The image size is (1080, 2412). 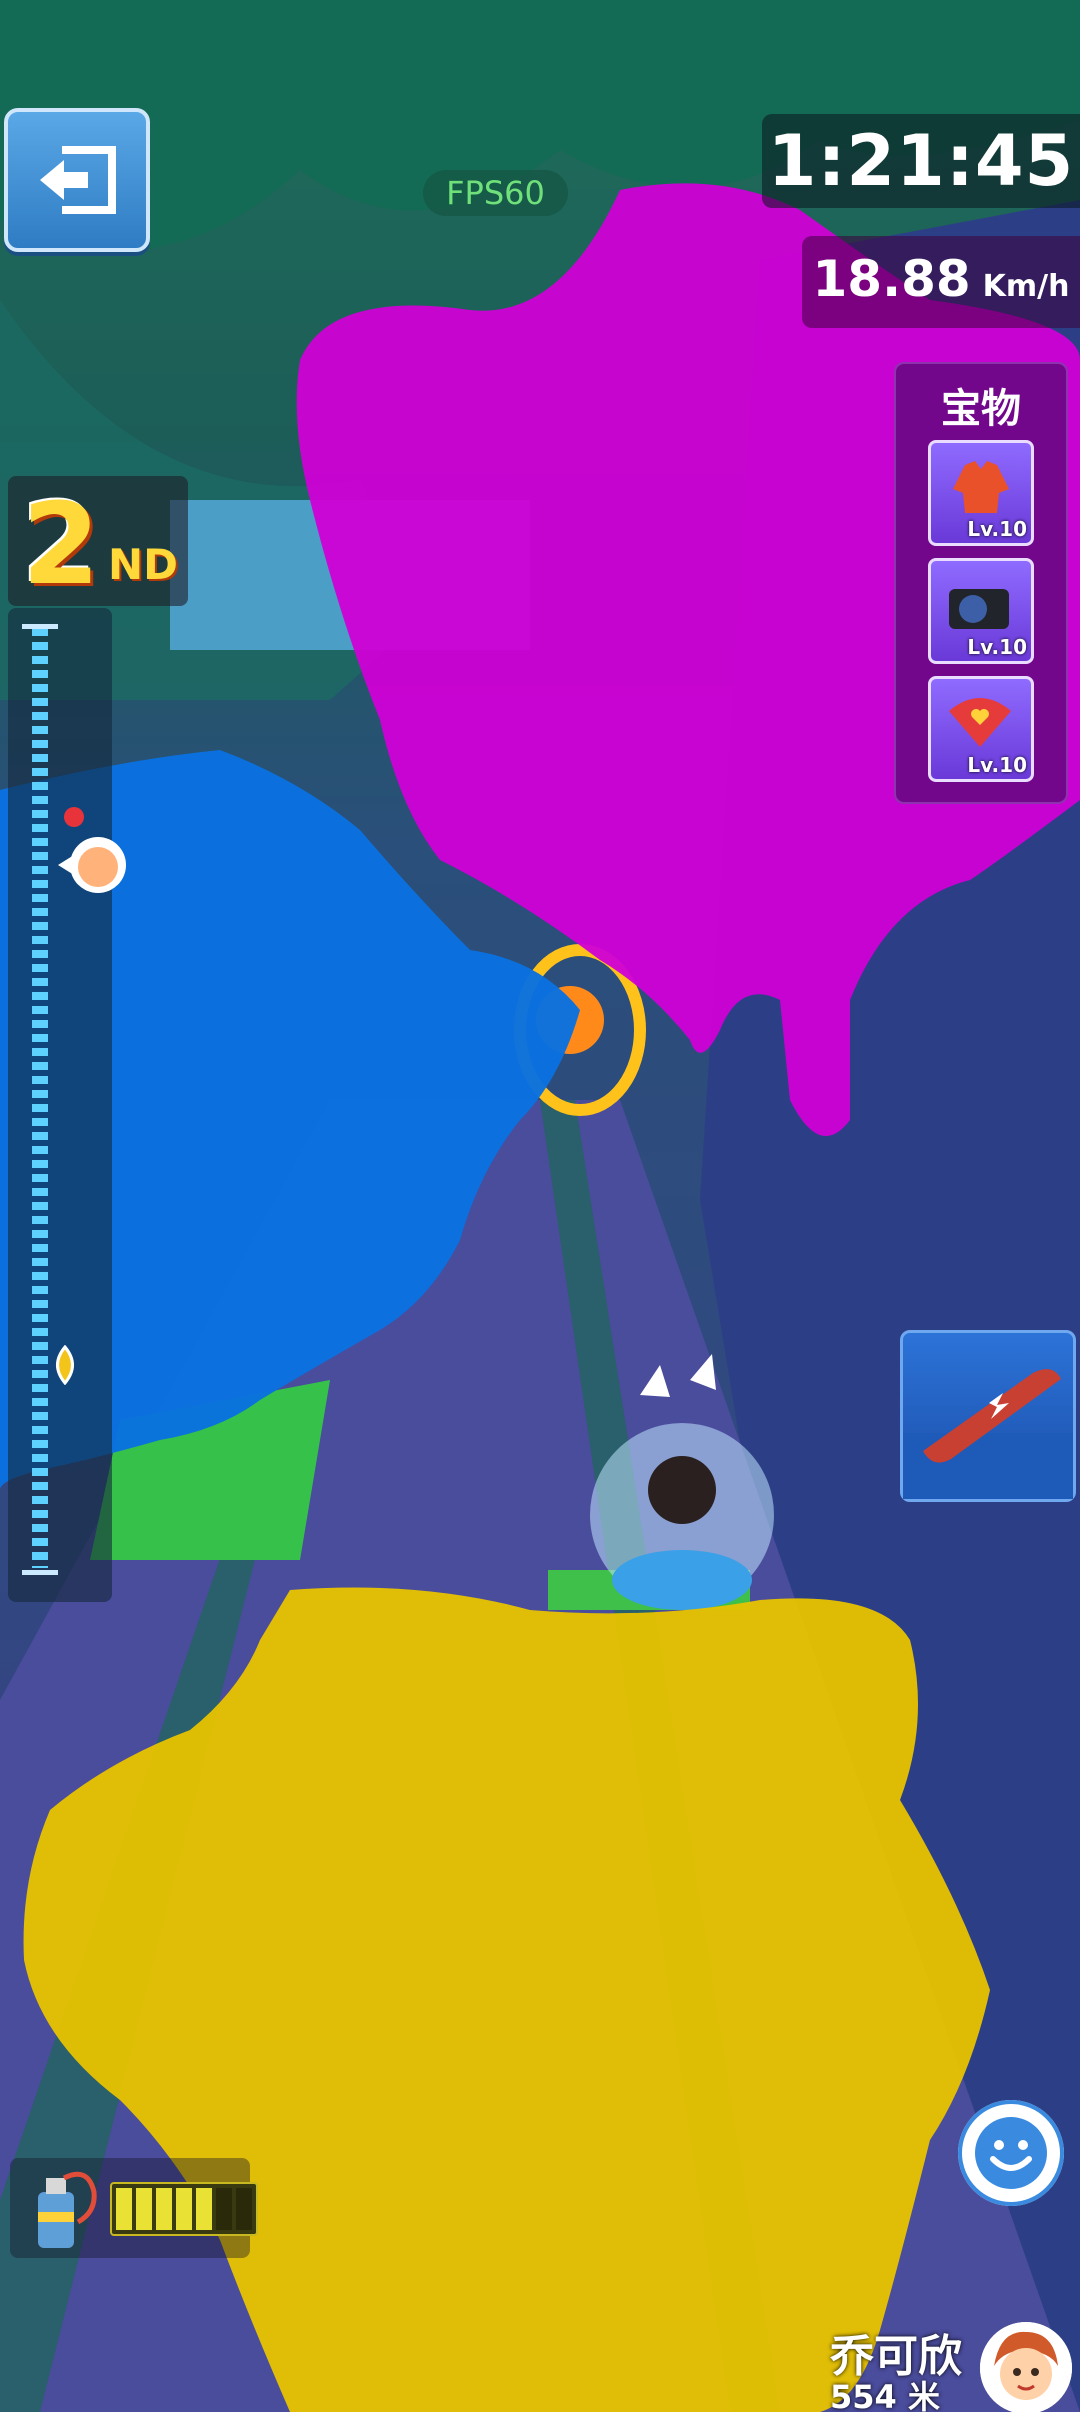 I want to click on speed-display: 18.88 Km/h, so click(x=941, y=282).